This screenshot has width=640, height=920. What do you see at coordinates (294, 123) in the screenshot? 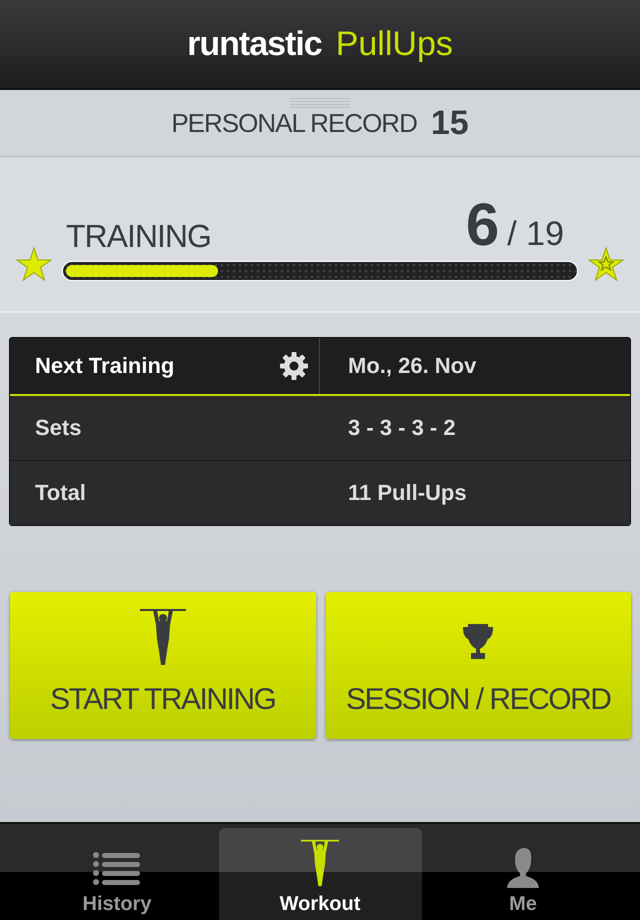
I see `record-label: PERSONAL RECORD` at bounding box center [294, 123].